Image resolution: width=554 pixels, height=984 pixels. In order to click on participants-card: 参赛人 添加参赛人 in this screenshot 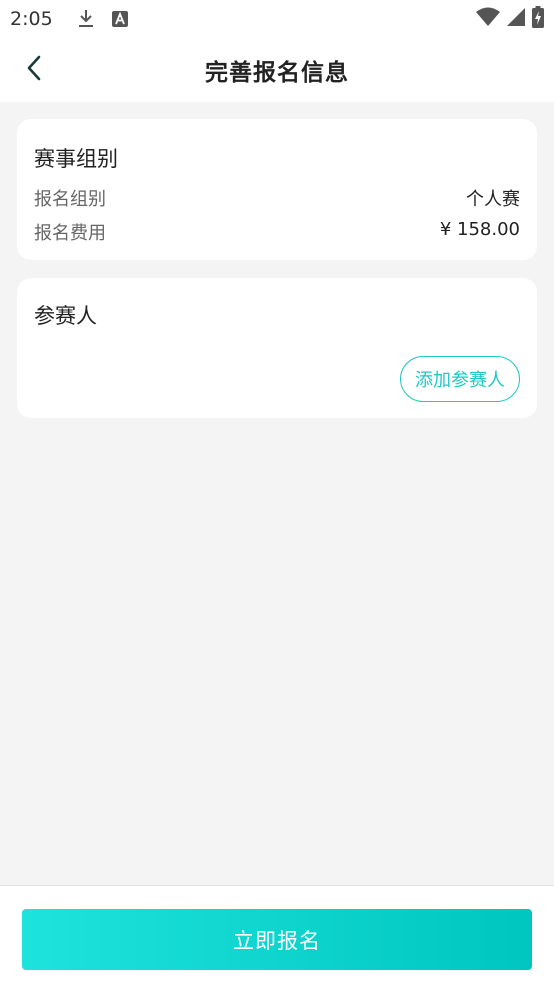, I will do `click(277, 348)`.